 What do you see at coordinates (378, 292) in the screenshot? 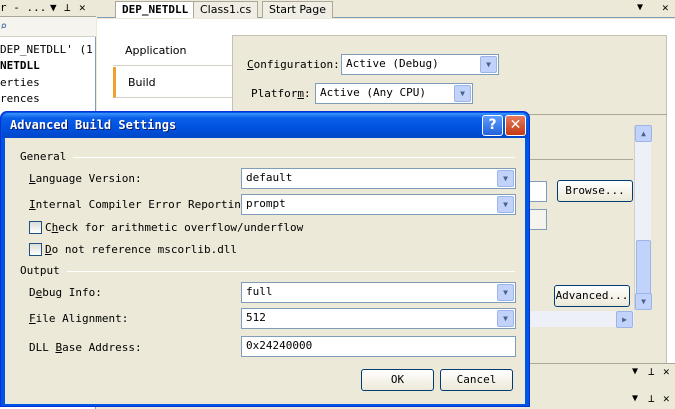
I see `debug-info-combo: full ▼` at bounding box center [378, 292].